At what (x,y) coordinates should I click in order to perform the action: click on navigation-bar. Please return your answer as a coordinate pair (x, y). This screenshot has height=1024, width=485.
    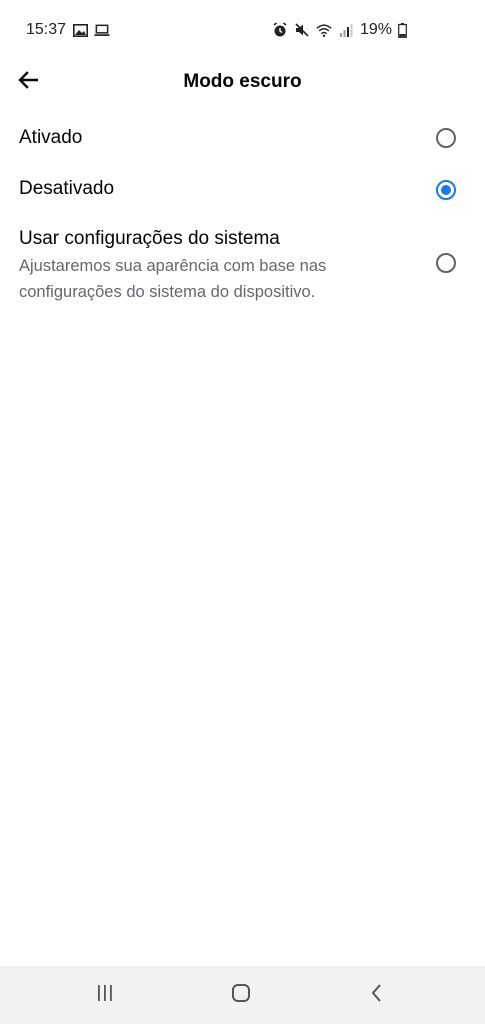
    Looking at the image, I should click on (242, 995).